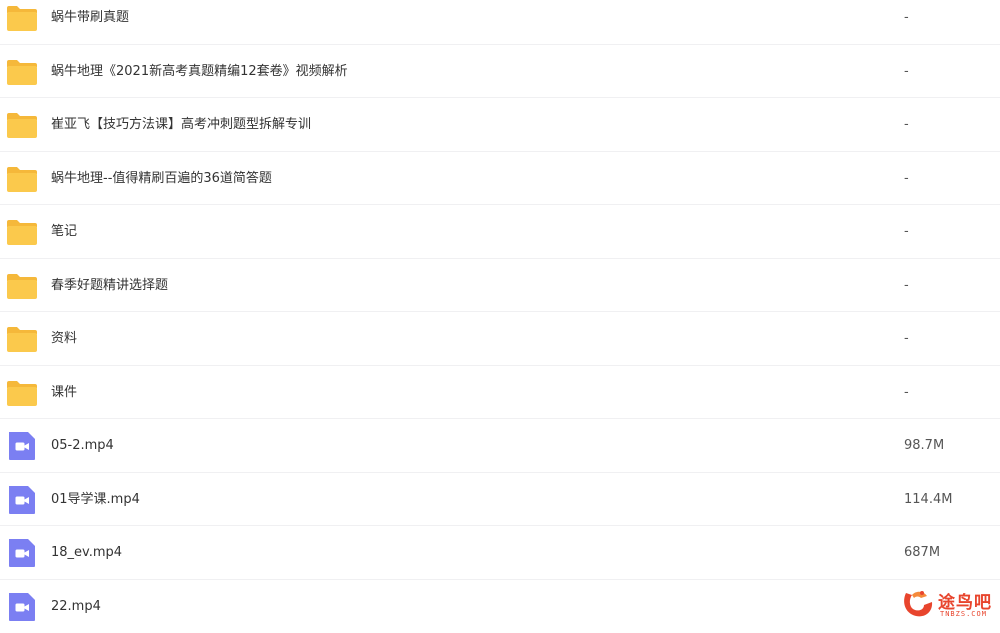  Describe the element at coordinates (500, 553) in the screenshot. I see `file-row-10: 18_ev.mp4 687M` at that location.